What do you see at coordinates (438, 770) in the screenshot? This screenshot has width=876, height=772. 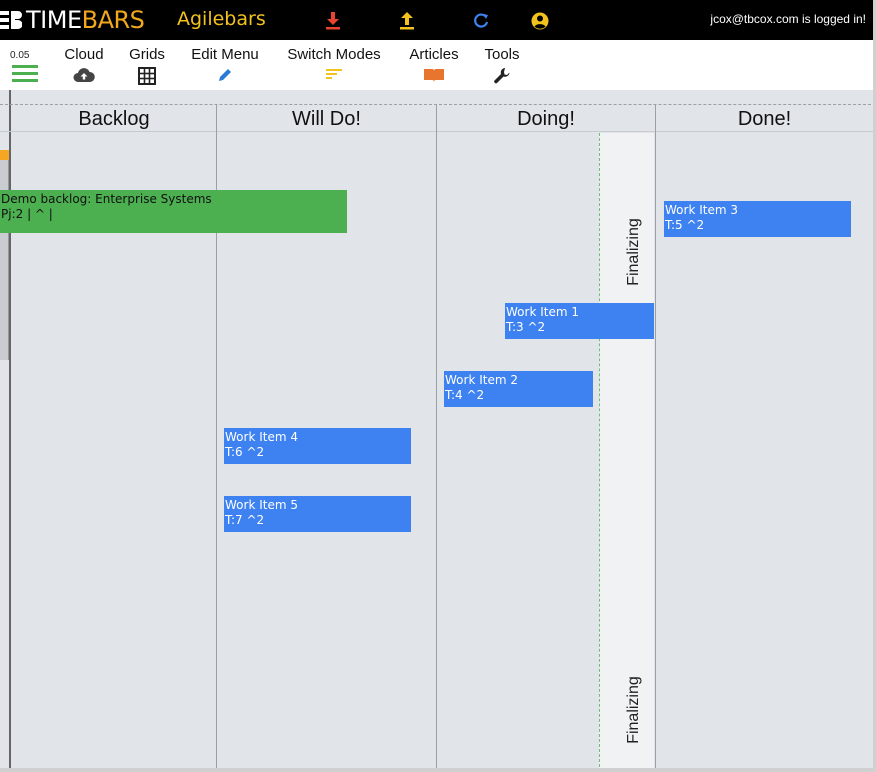 I see `window-bottom-edge` at bounding box center [438, 770].